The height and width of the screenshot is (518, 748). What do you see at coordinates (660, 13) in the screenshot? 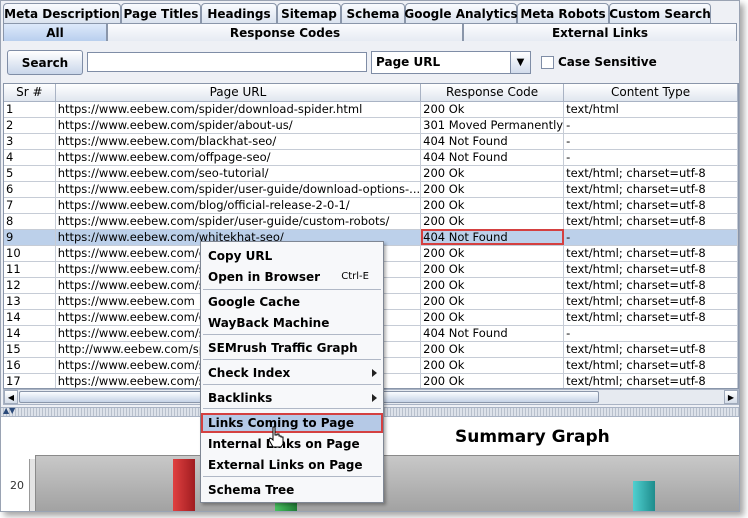
I see `tab-custom-search: Custom Search` at bounding box center [660, 13].